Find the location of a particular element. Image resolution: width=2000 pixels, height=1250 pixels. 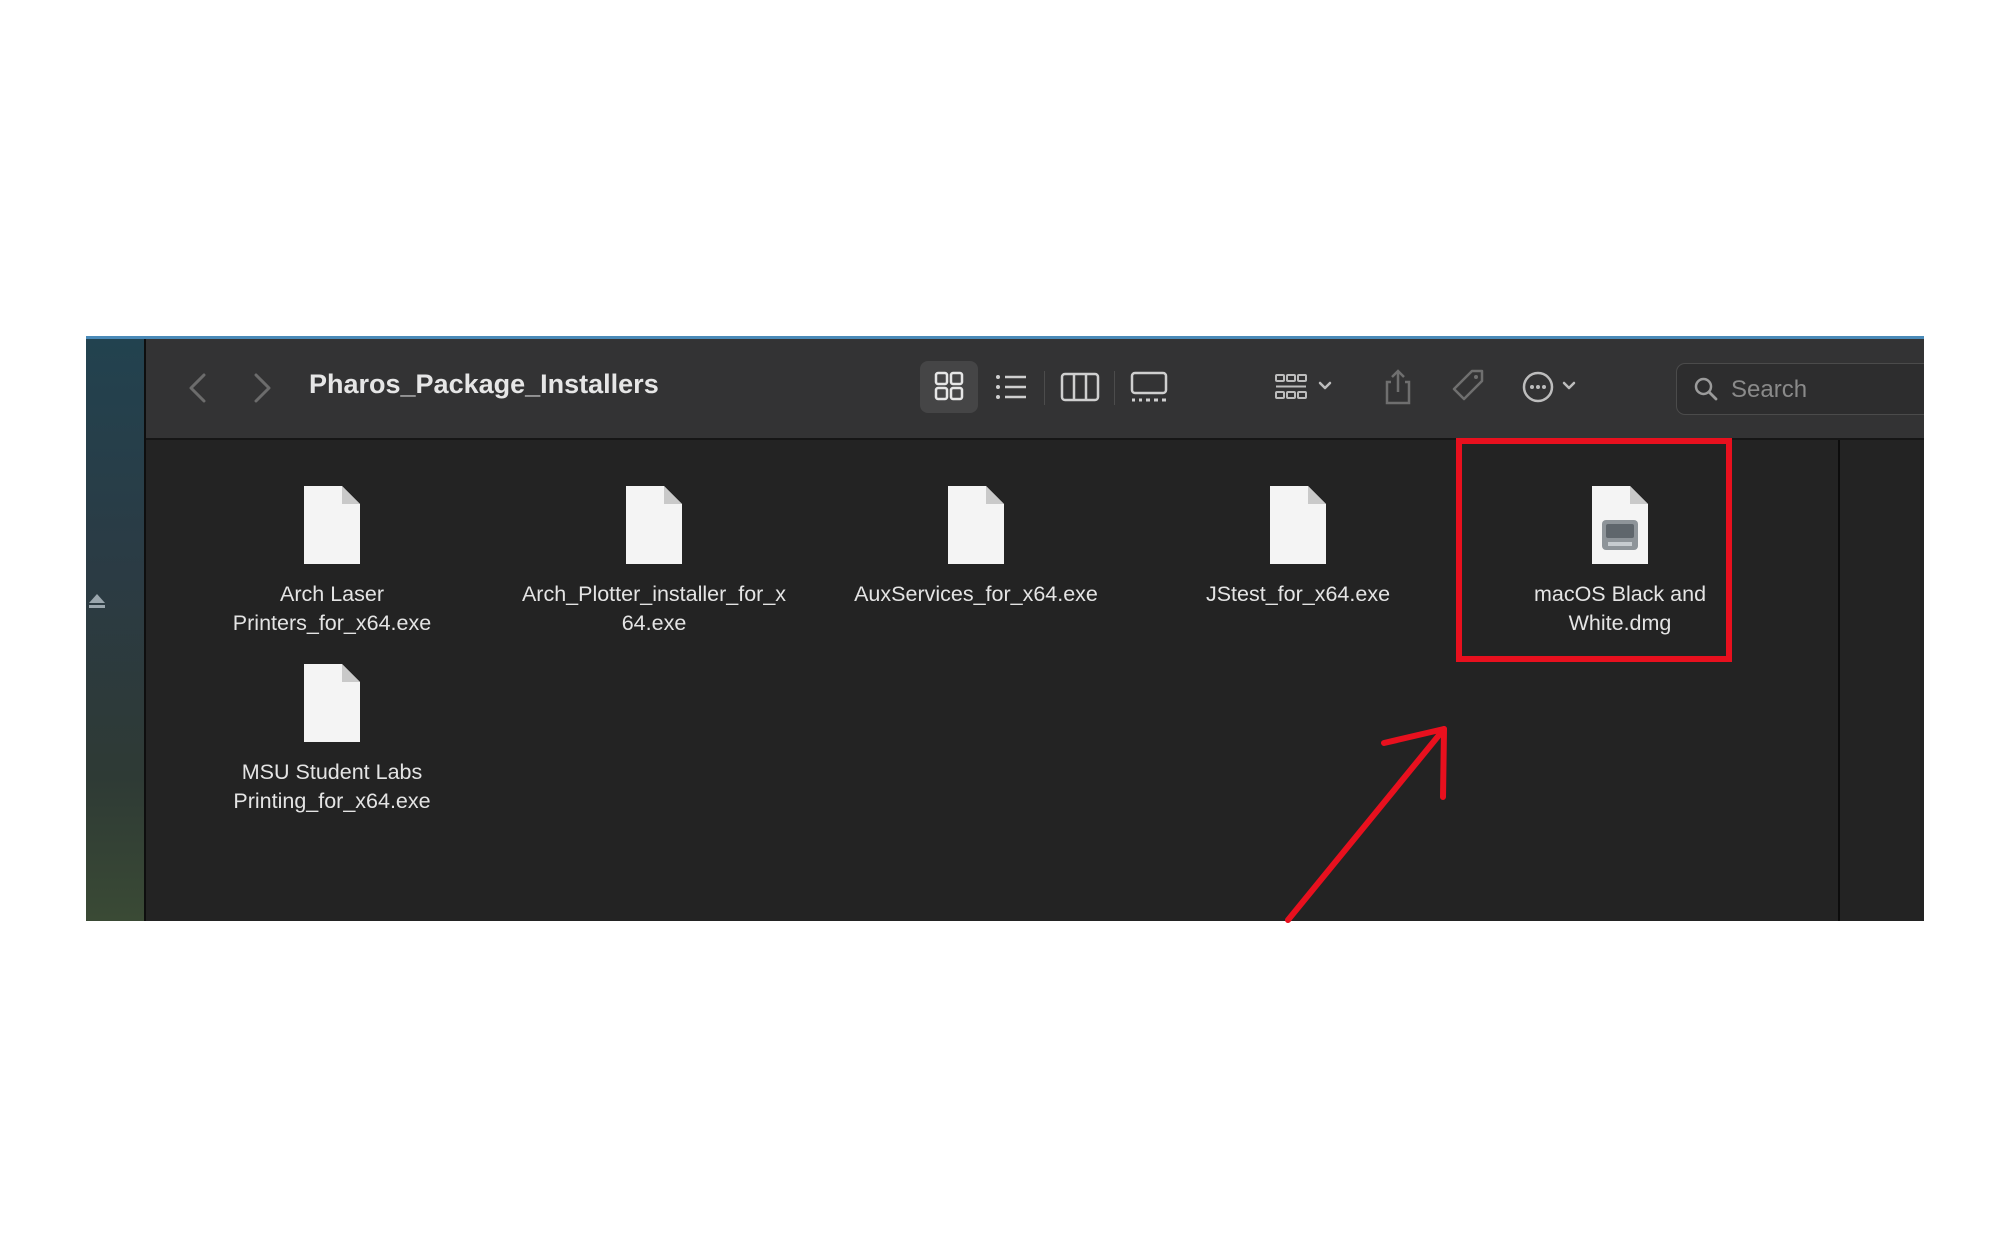

file-item: Arch_Plotter_installer_for_x 64.exe is located at coordinates (654, 561).